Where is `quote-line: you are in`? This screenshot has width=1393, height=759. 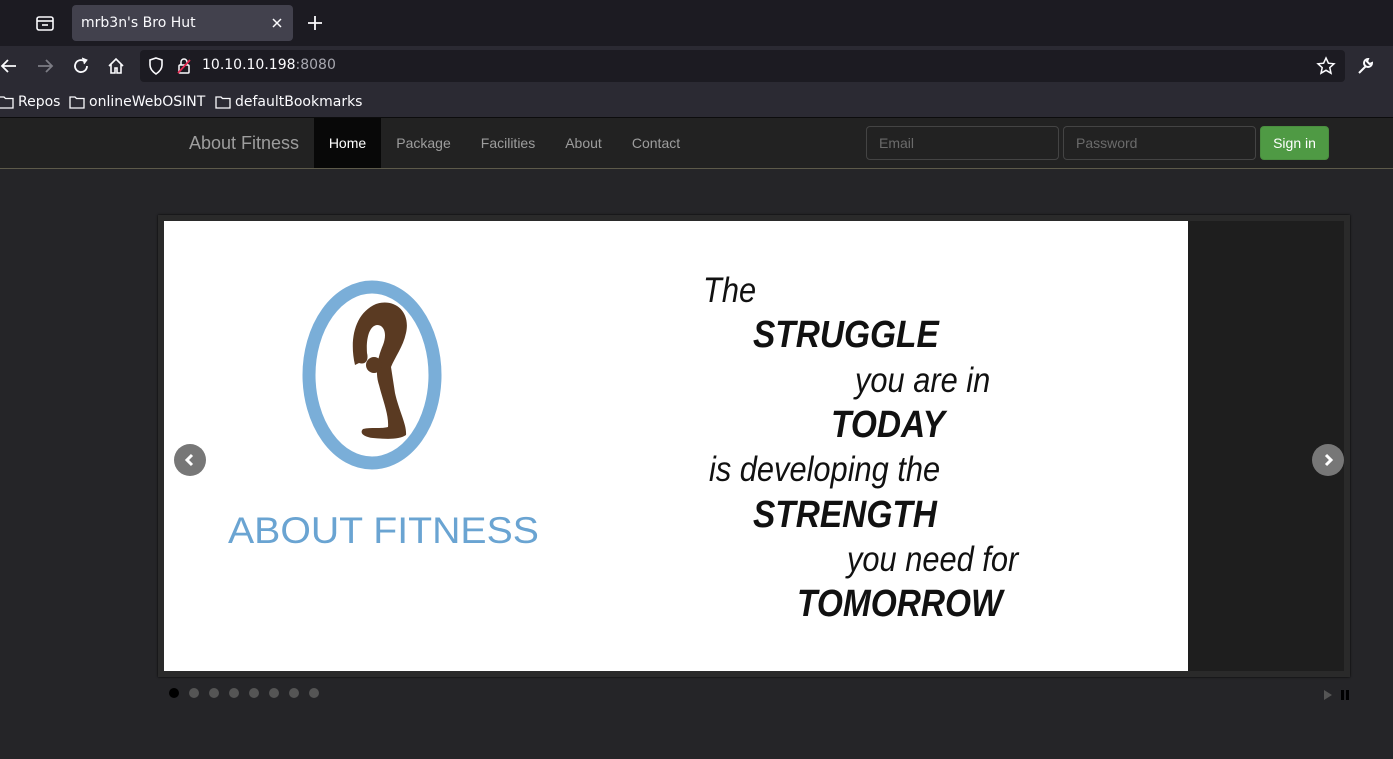
quote-line: you are in is located at coordinates (923, 380).